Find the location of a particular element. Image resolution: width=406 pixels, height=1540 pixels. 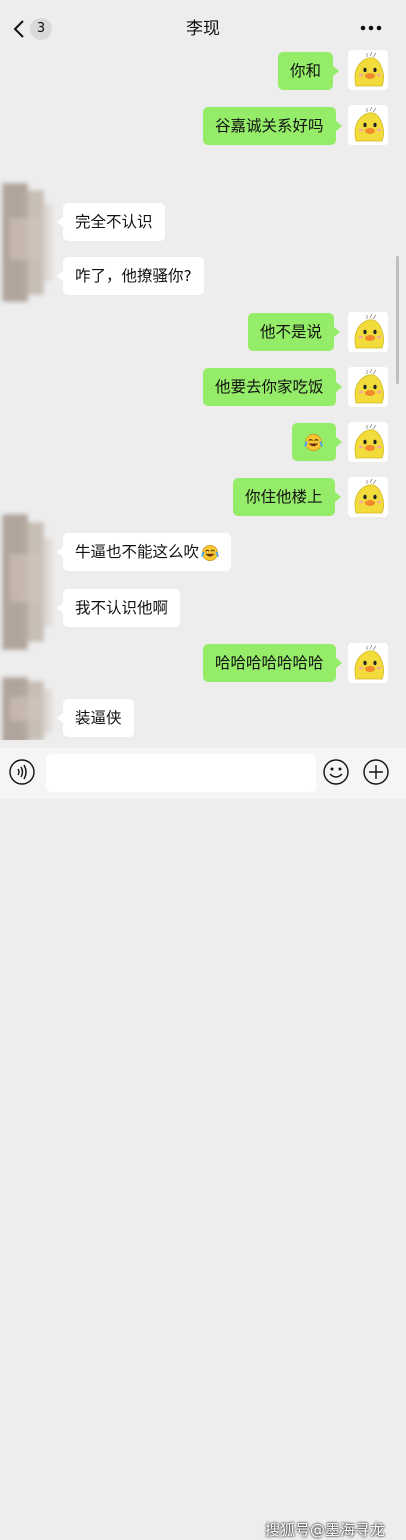

message-bubble: 我不认识他啊 is located at coordinates (118, 608).